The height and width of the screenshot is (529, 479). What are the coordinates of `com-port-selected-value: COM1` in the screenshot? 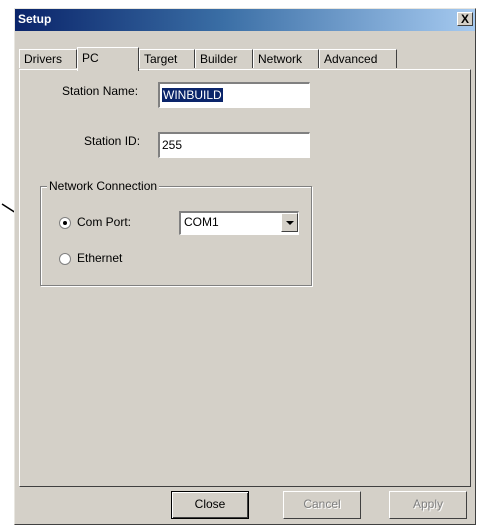 It's located at (201, 222).